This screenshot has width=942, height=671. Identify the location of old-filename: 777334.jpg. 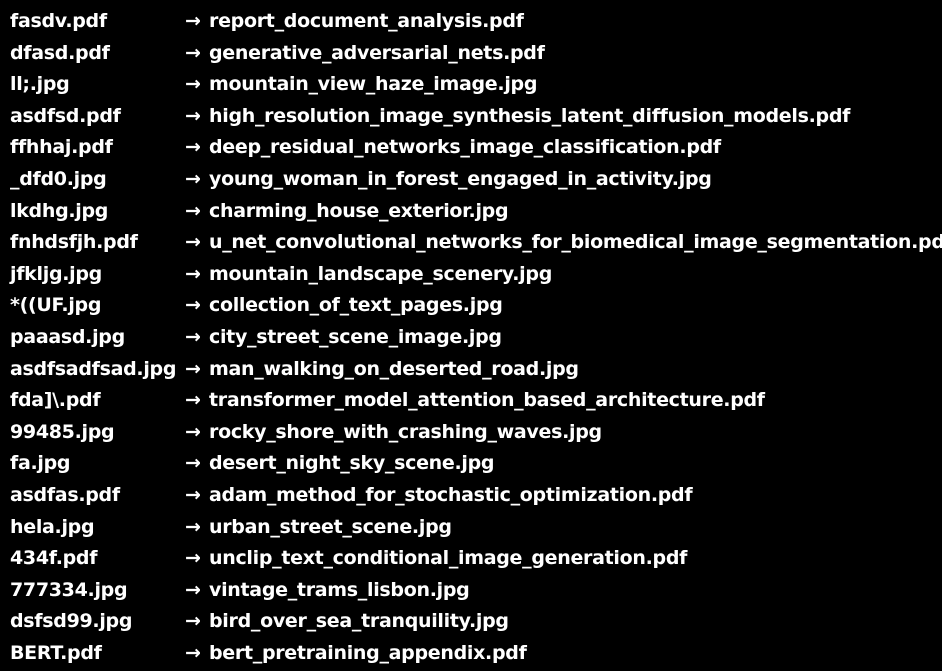
(69, 589).